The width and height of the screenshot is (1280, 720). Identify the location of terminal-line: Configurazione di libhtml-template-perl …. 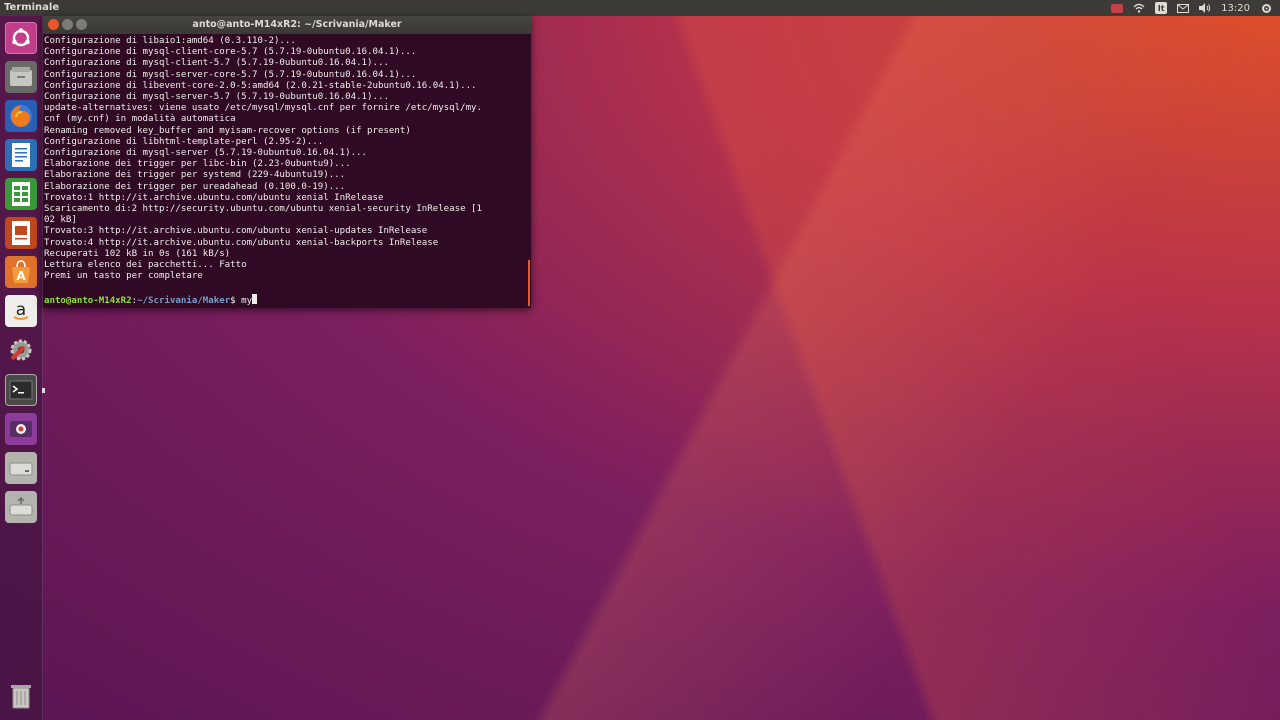
(184, 141).